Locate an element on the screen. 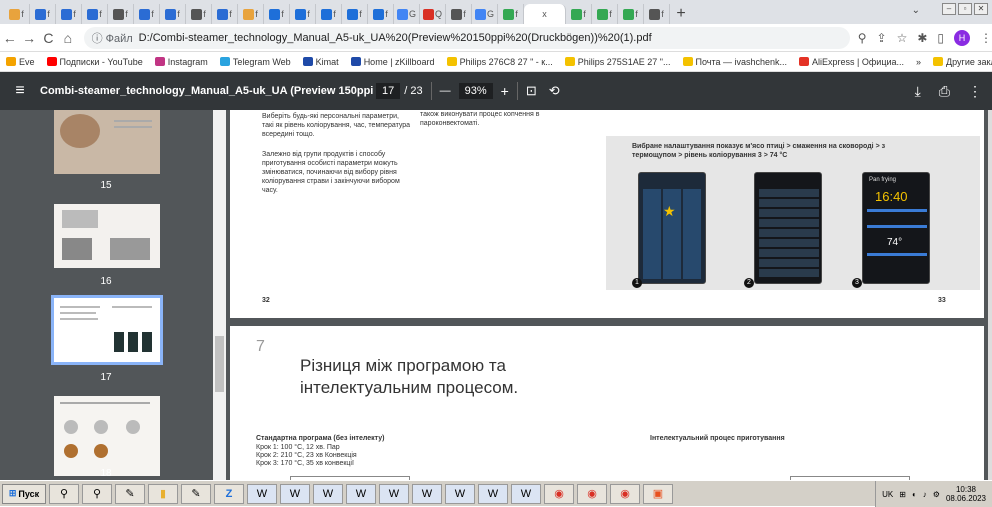 This screenshot has height=507, width=992. restore-icon: ▫ is located at coordinates (965, 9).